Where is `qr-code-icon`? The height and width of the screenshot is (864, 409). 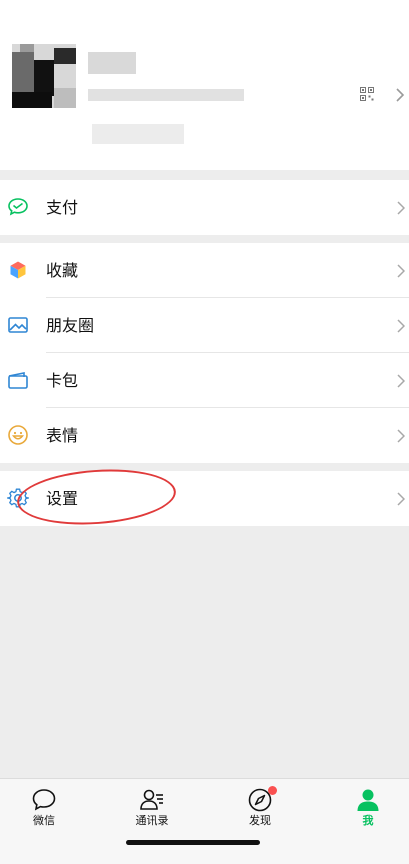 qr-code-icon is located at coordinates (367, 94).